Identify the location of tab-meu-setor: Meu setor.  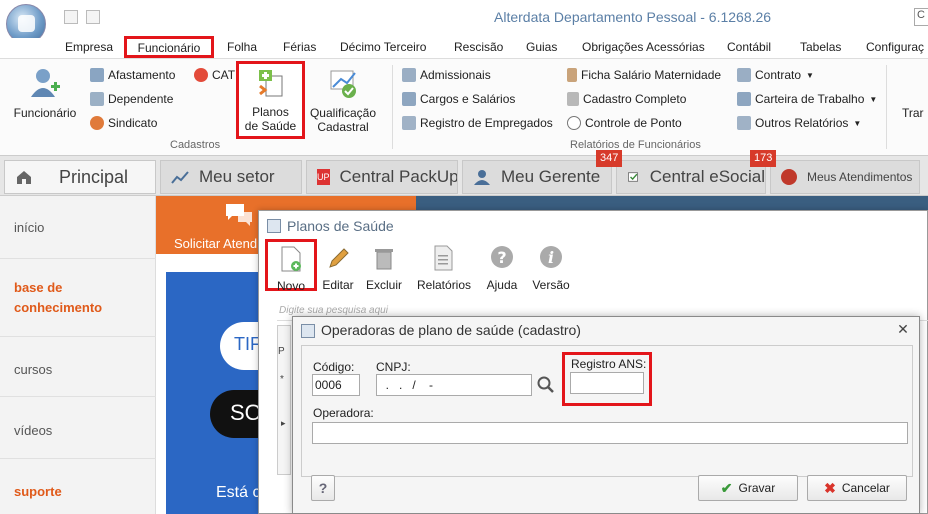
(231, 177).